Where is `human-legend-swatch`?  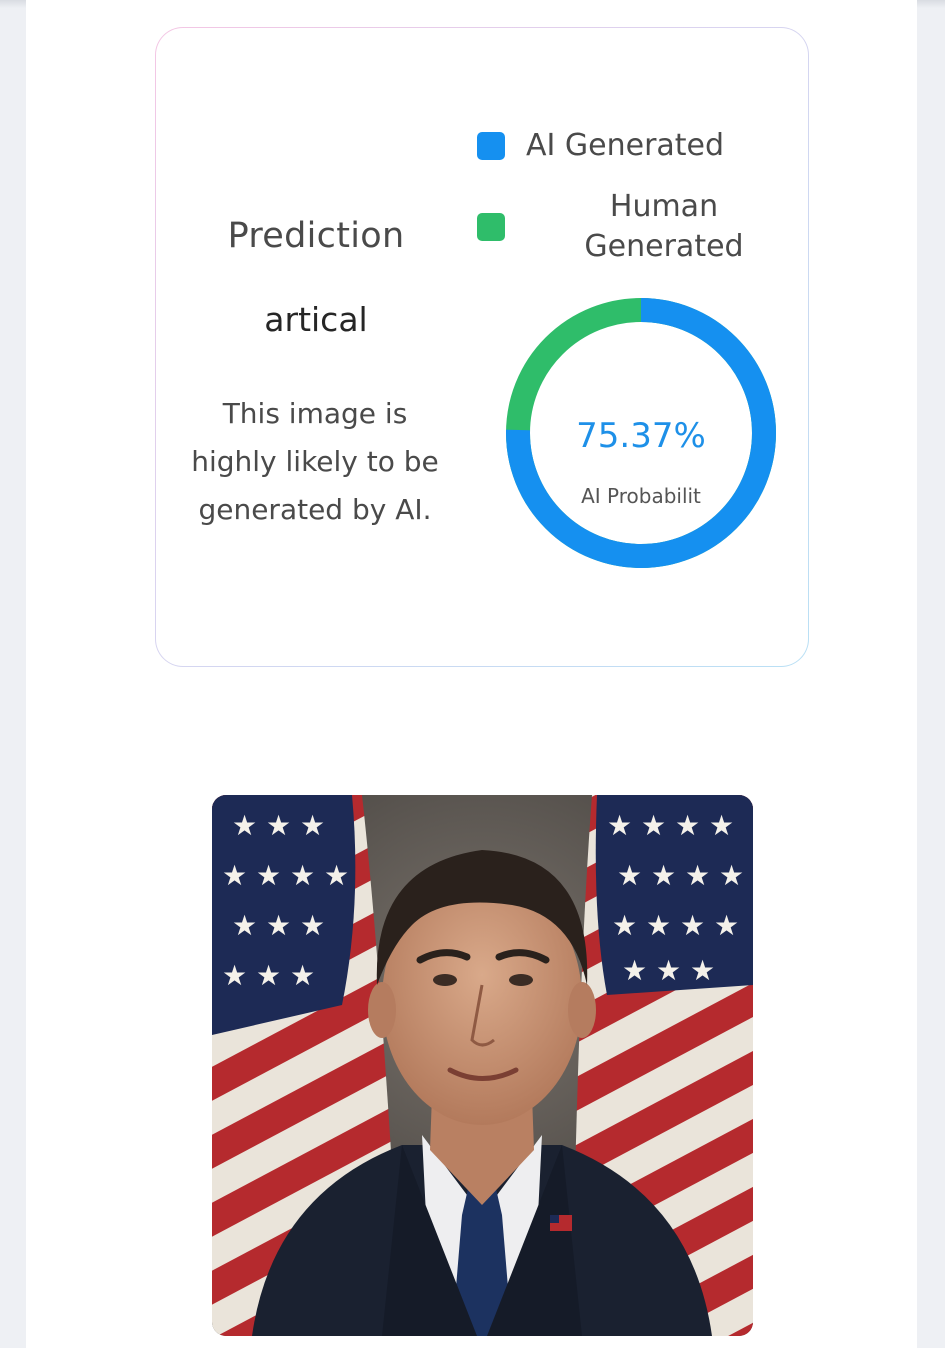
human-legend-swatch is located at coordinates (491, 227).